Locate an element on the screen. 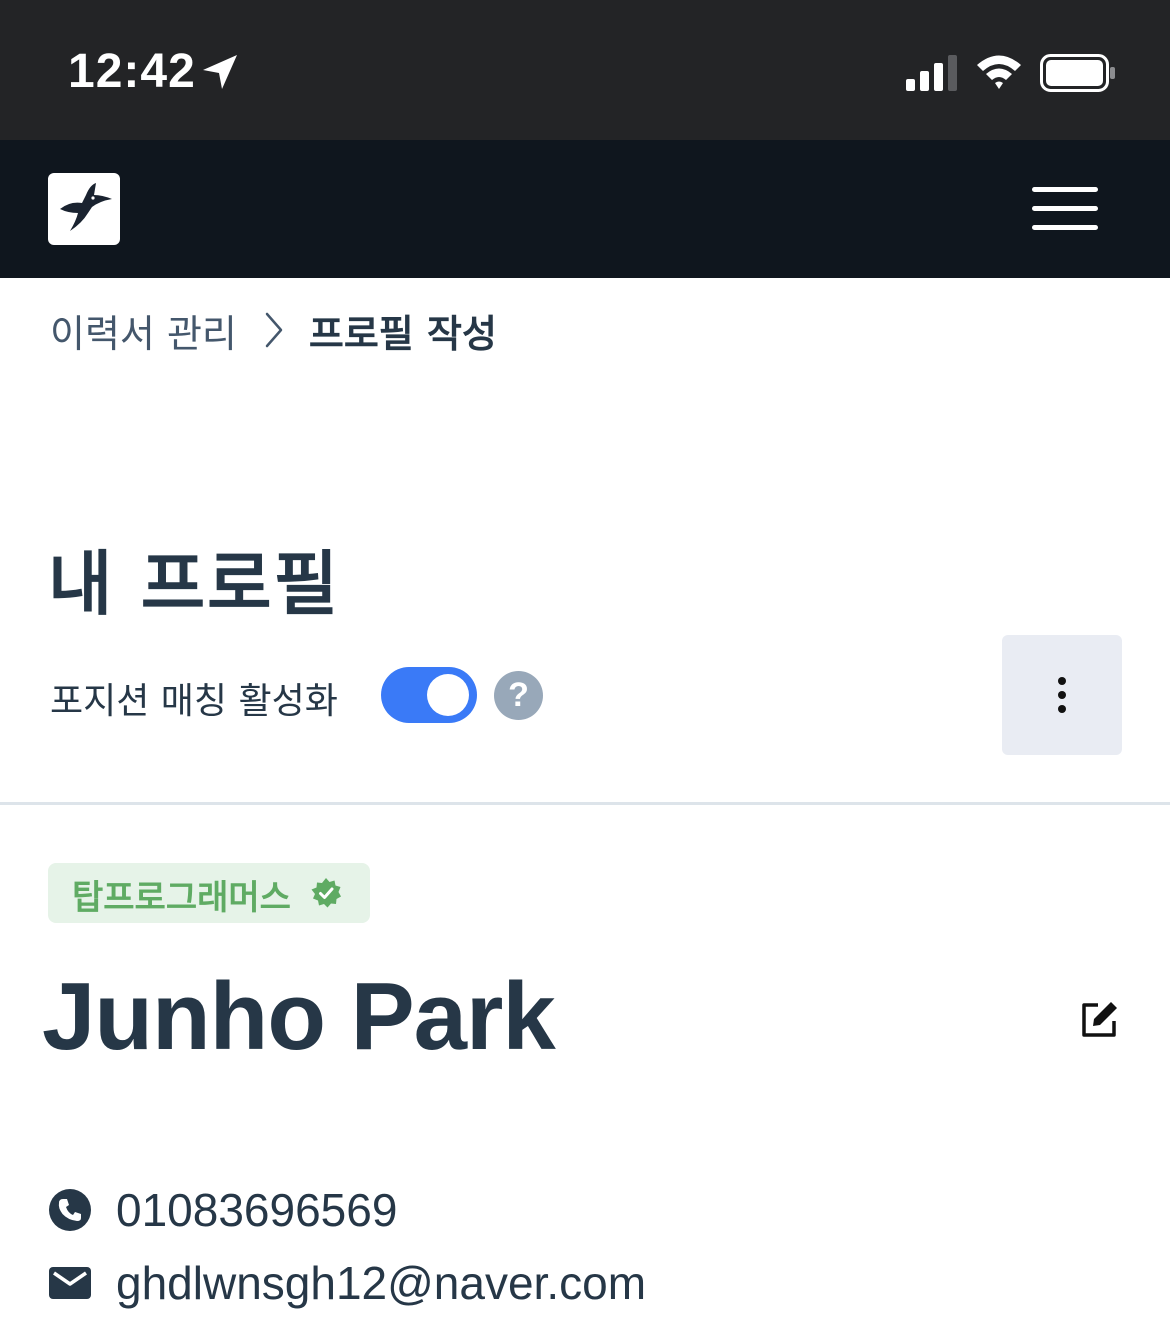  phone-number: 01083696569 is located at coordinates (256, 1210).